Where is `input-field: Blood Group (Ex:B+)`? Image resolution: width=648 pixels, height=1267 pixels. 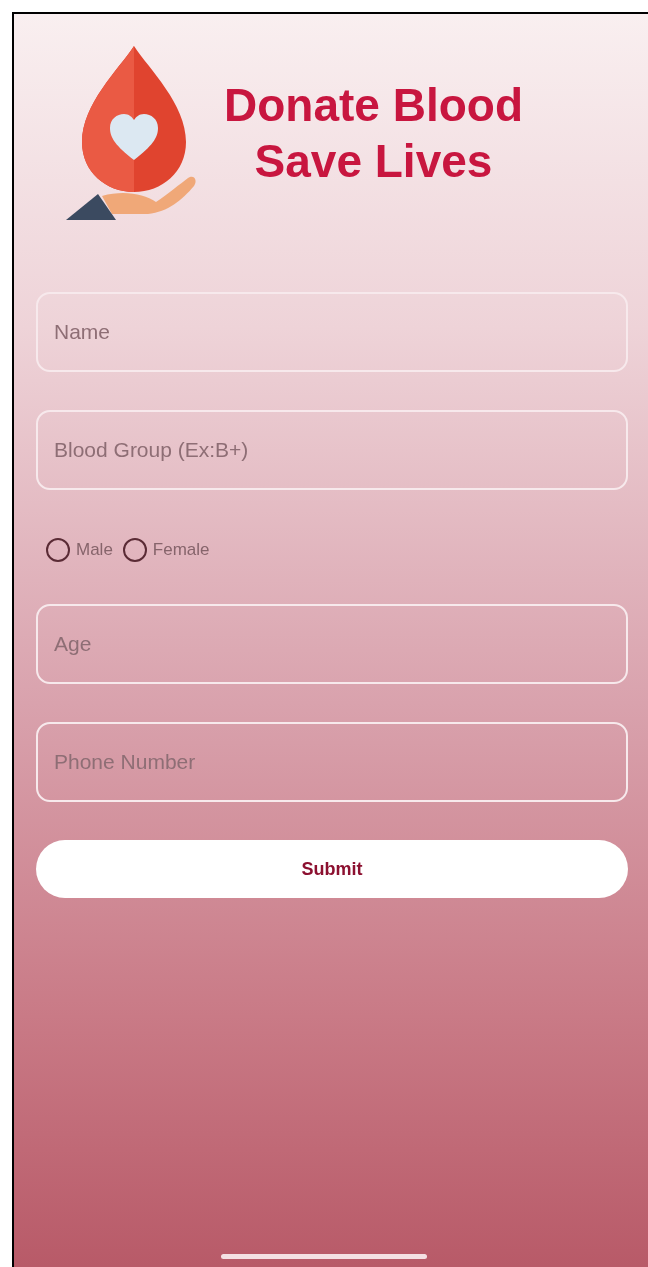
input-field: Blood Group (Ex:B+) is located at coordinates (332, 450).